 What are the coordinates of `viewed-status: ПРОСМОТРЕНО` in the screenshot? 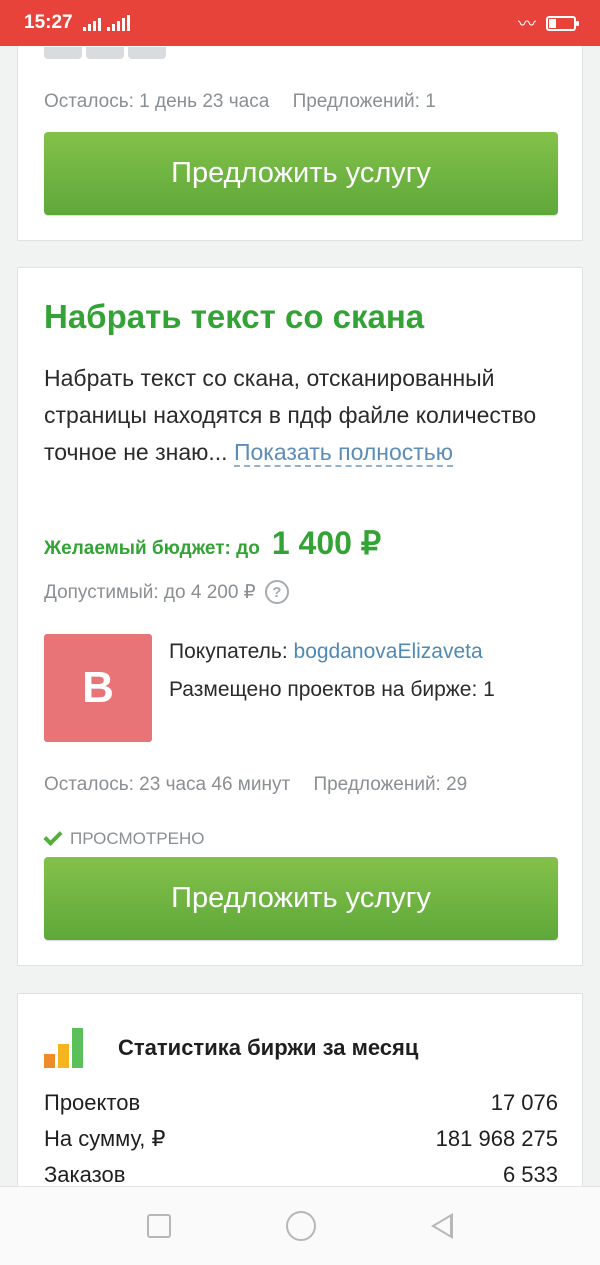 It's located at (124, 837).